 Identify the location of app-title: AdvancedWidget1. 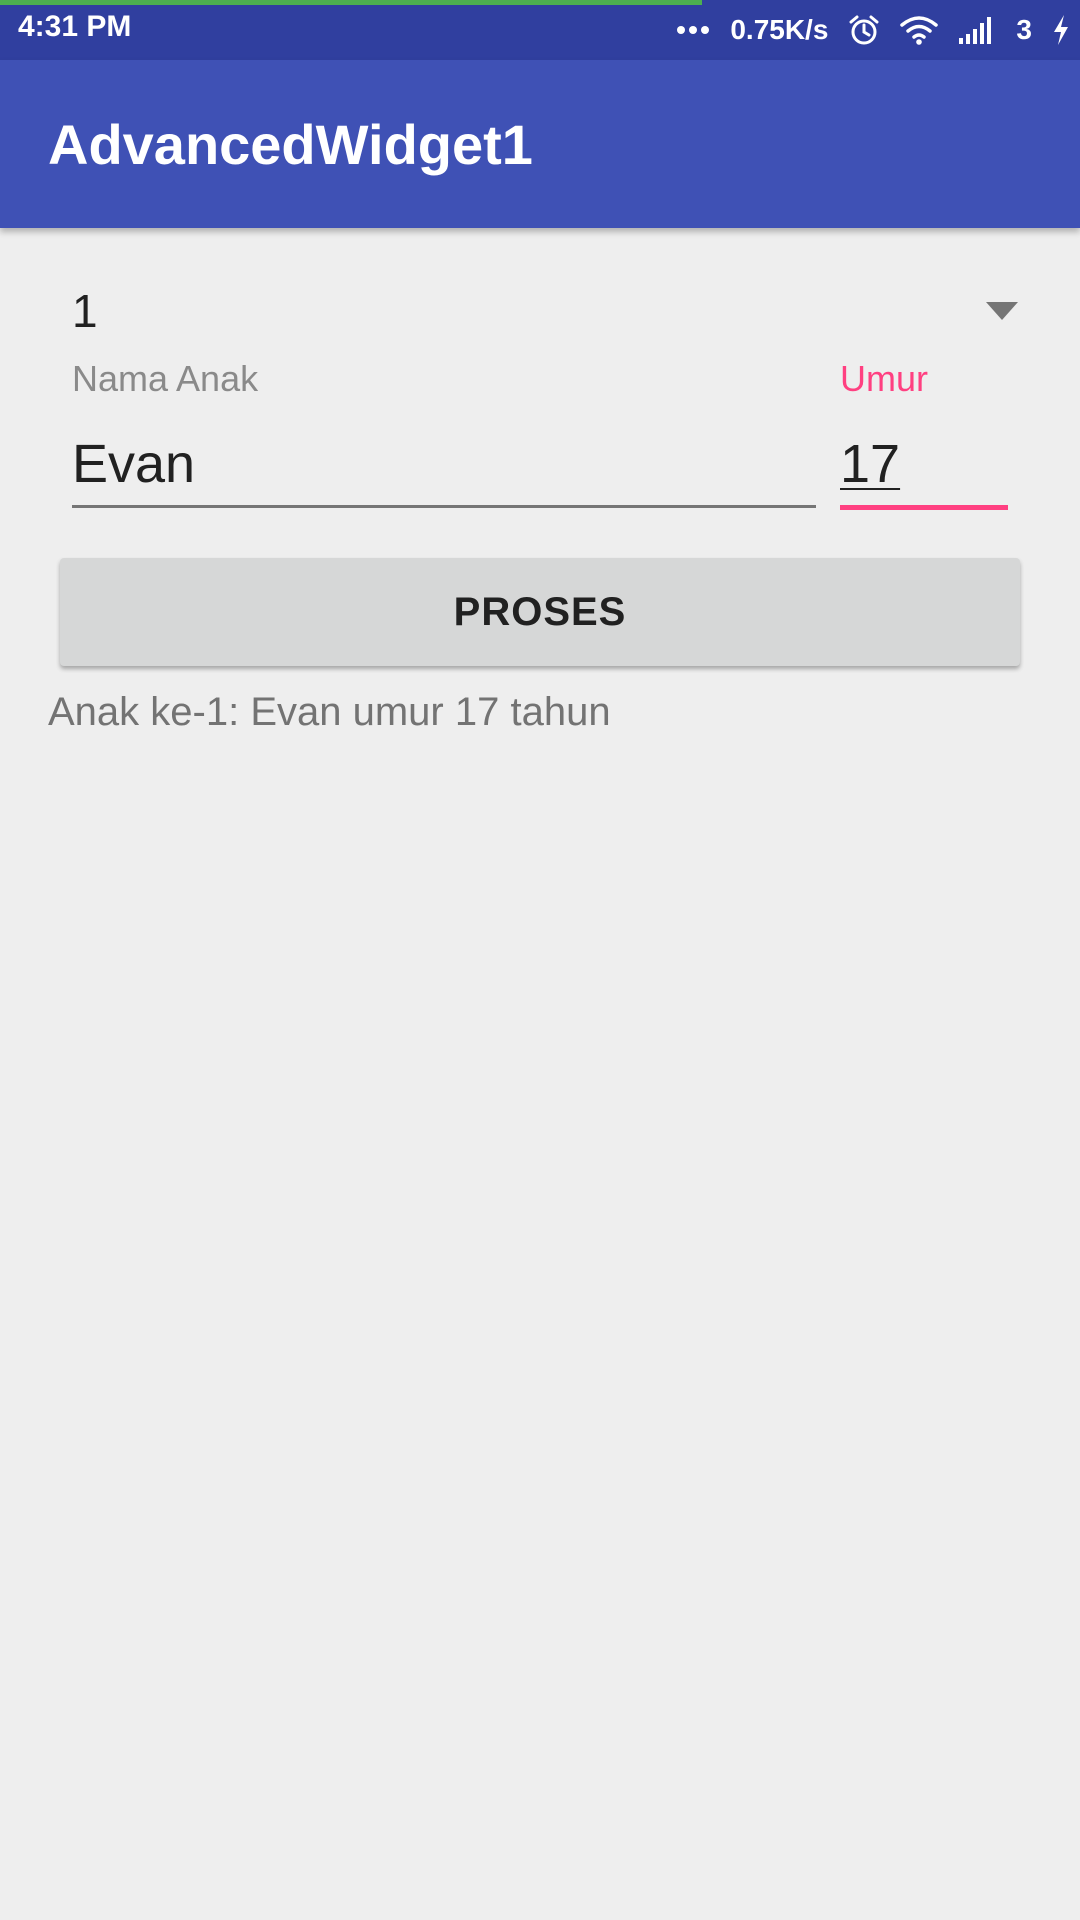
(290, 144).